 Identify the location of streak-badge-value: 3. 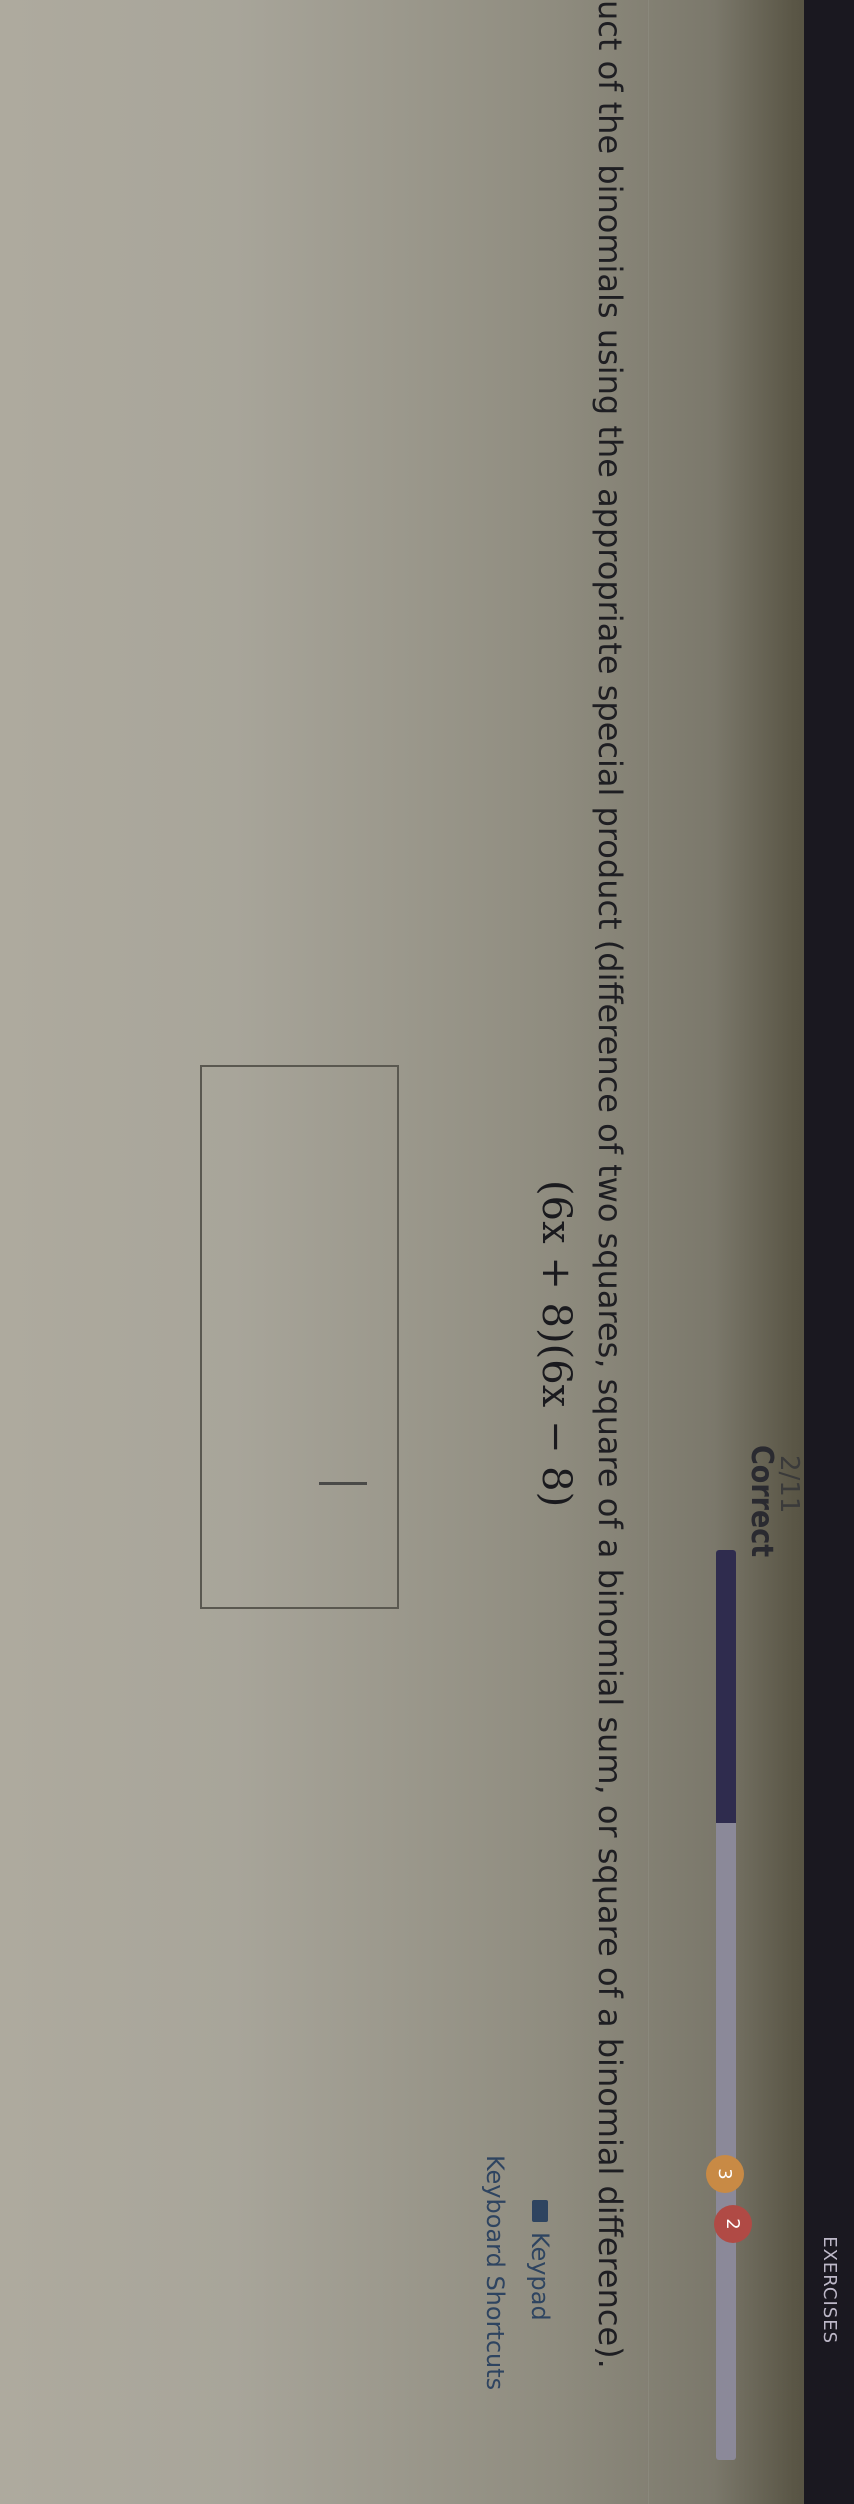
(725, 2174).